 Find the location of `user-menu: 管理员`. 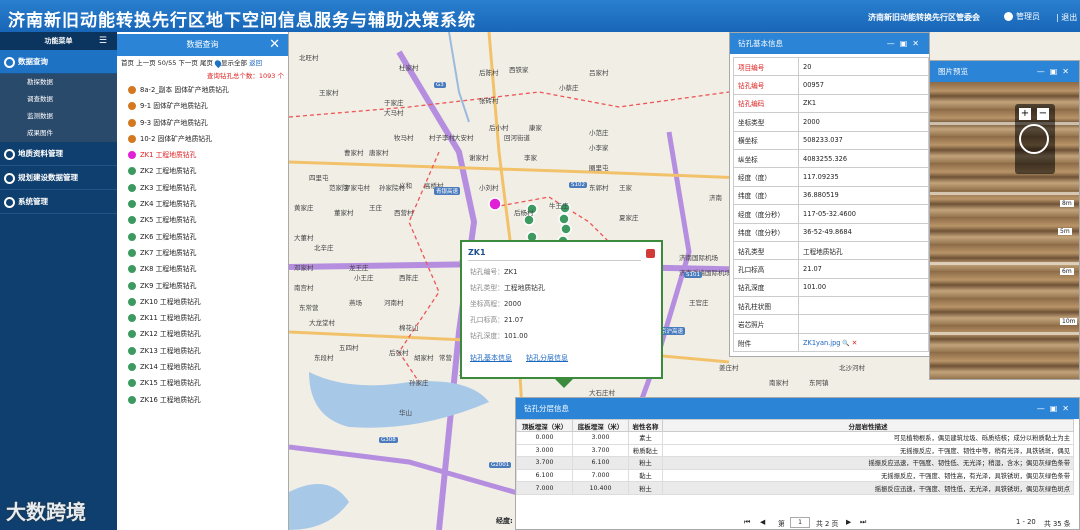

user-menu: 管理员 is located at coordinates (1022, 16).